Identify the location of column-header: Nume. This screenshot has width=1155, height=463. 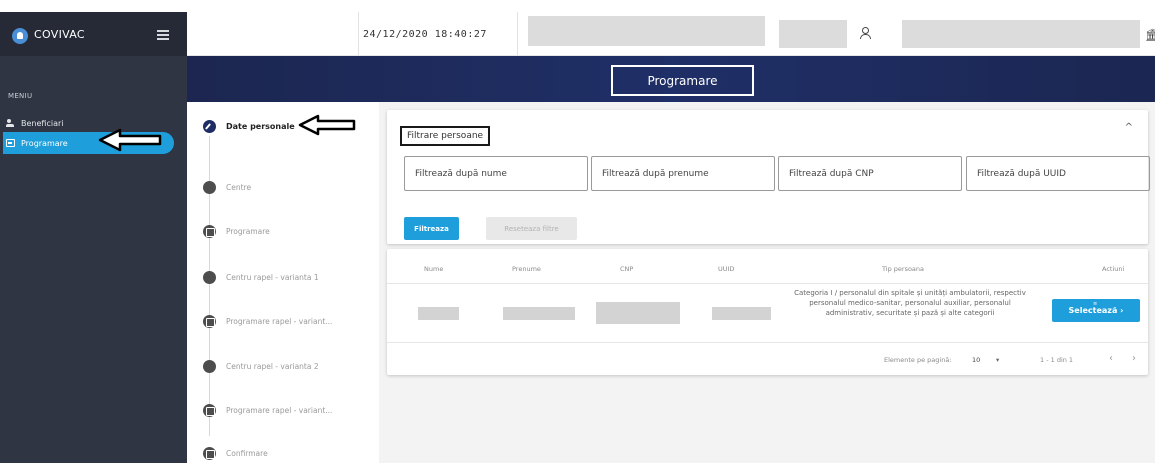
(434, 269).